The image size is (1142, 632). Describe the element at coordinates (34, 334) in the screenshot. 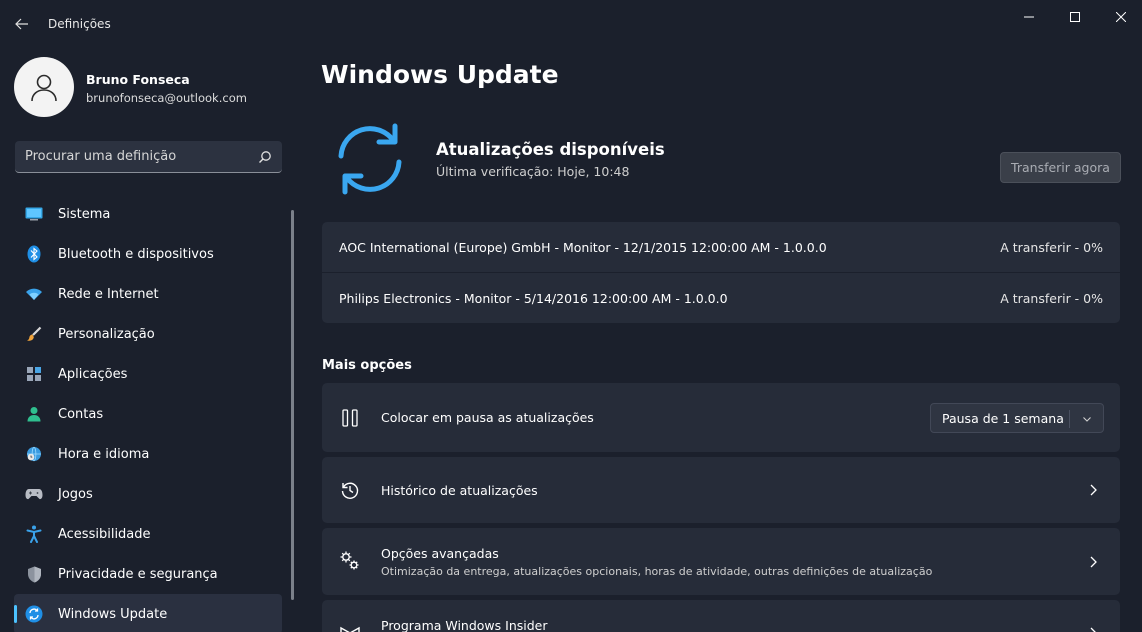

I see `brush-icon` at that location.